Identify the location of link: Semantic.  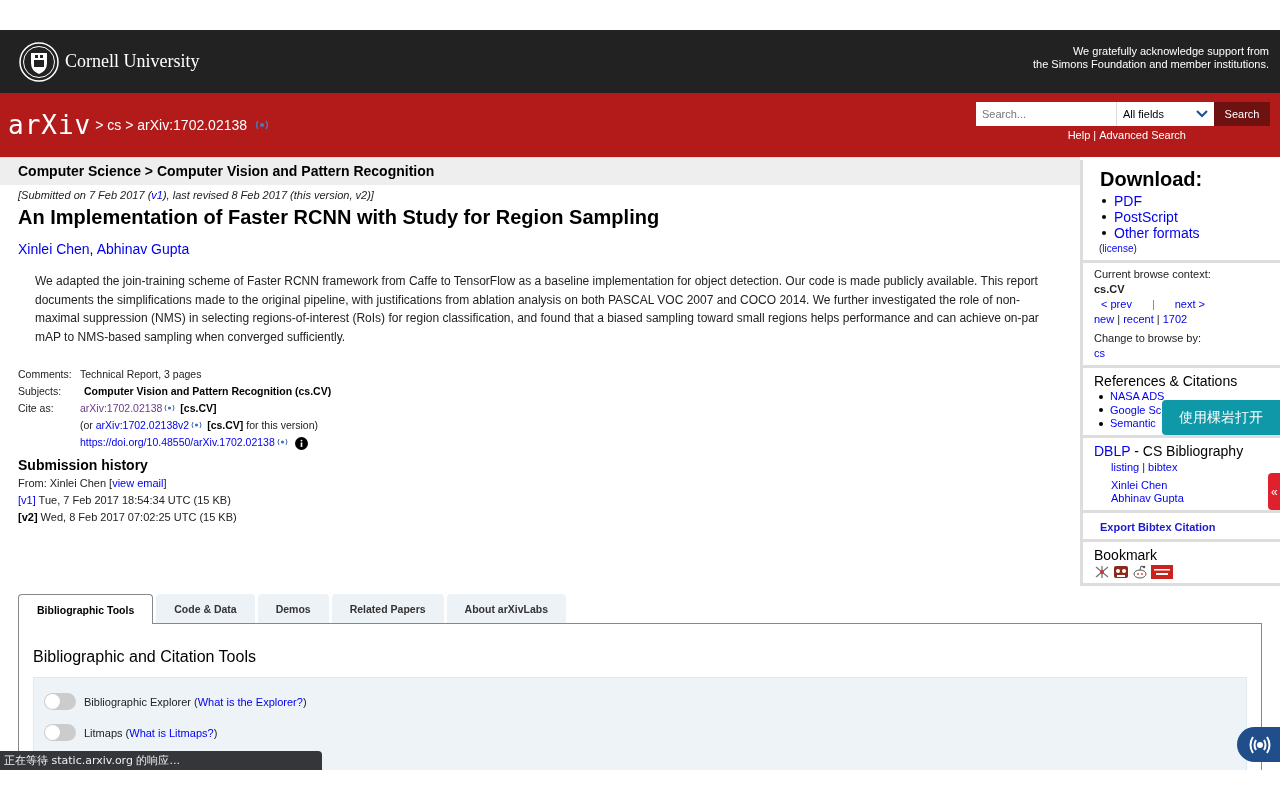
(1133, 424).